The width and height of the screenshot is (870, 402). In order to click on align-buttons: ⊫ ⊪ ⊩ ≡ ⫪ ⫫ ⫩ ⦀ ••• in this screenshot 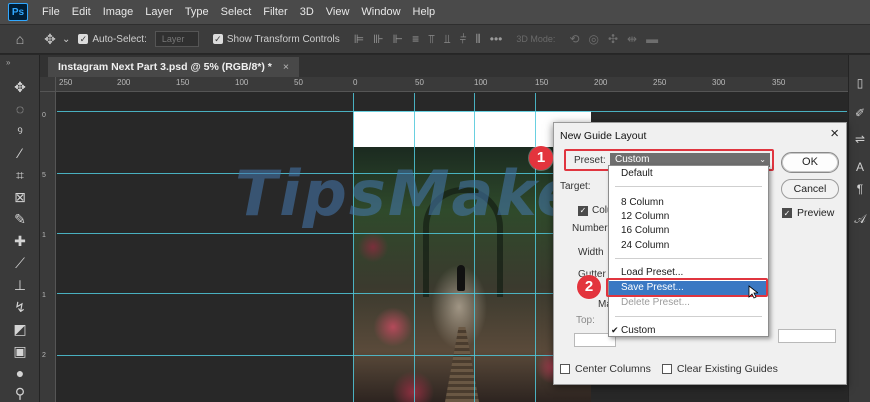, I will do `click(428, 39)`.